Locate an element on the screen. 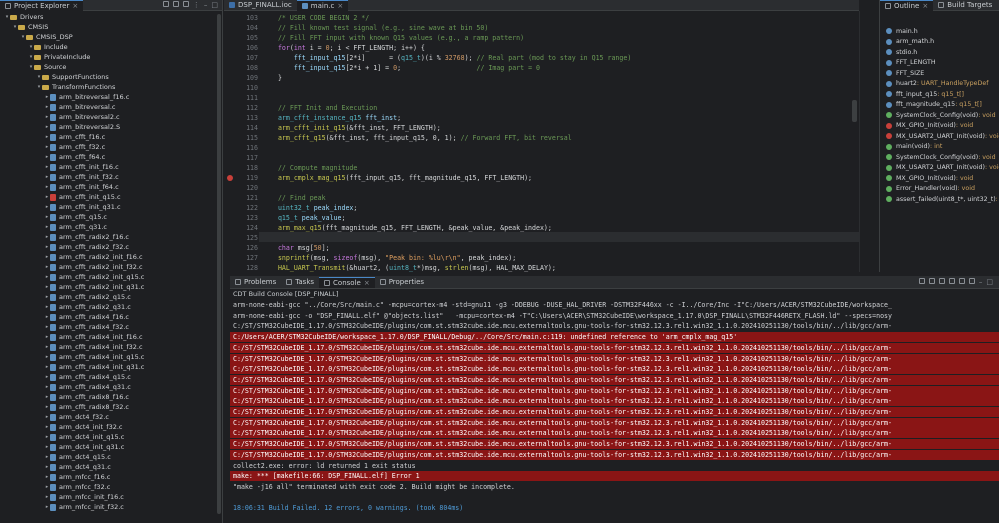  tab-problems: Problems is located at coordinates (255, 282).